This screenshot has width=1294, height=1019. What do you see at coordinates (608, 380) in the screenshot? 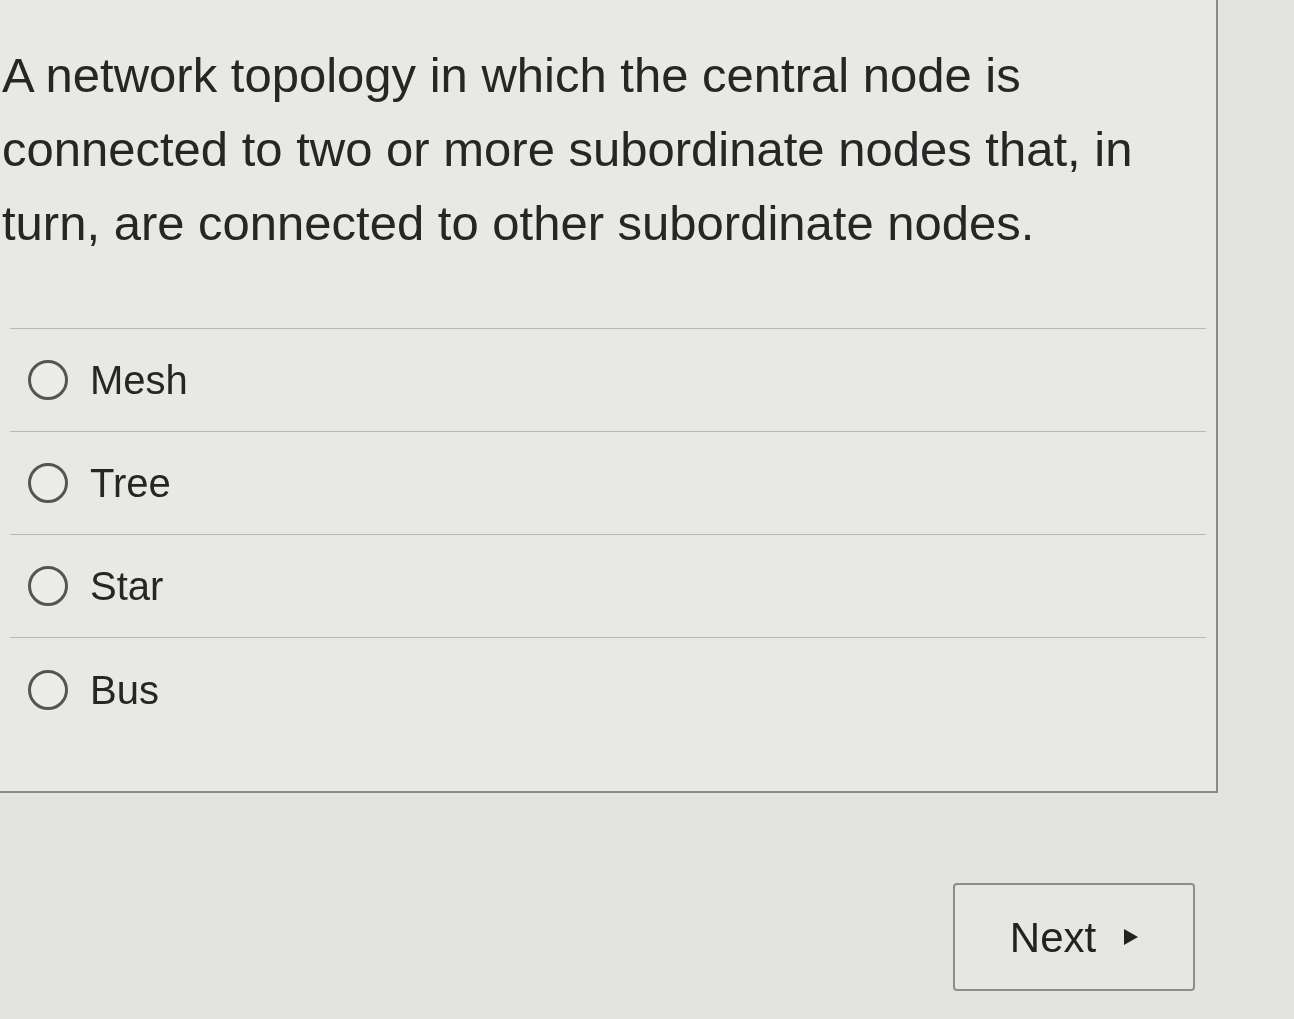
I see `answer-option: Mesh` at bounding box center [608, 380].